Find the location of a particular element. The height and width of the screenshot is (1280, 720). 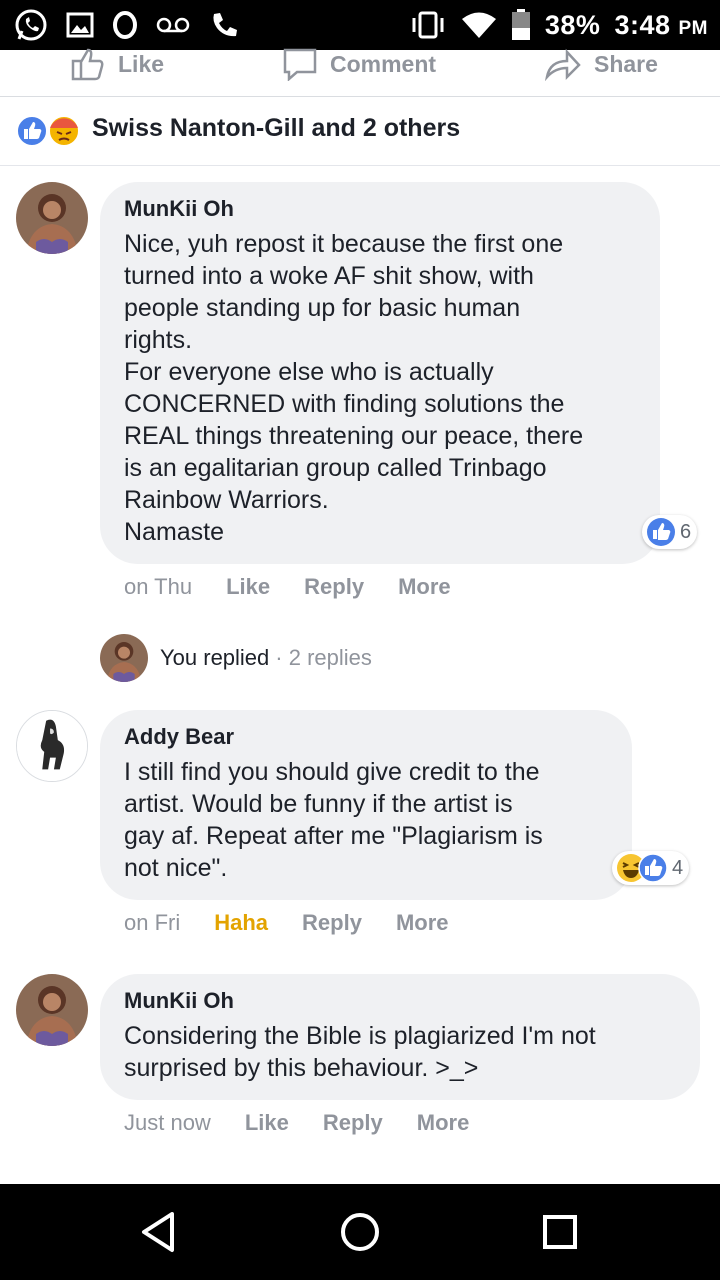

comment-meta: on Fri Haha Reply More is located at coordinates (303, 923).